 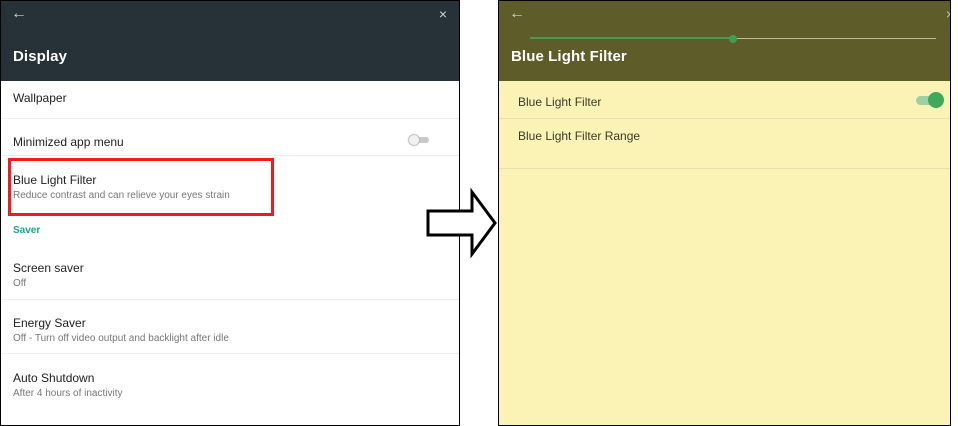 I want to click on highlight-box, so click(x=141, y=187).